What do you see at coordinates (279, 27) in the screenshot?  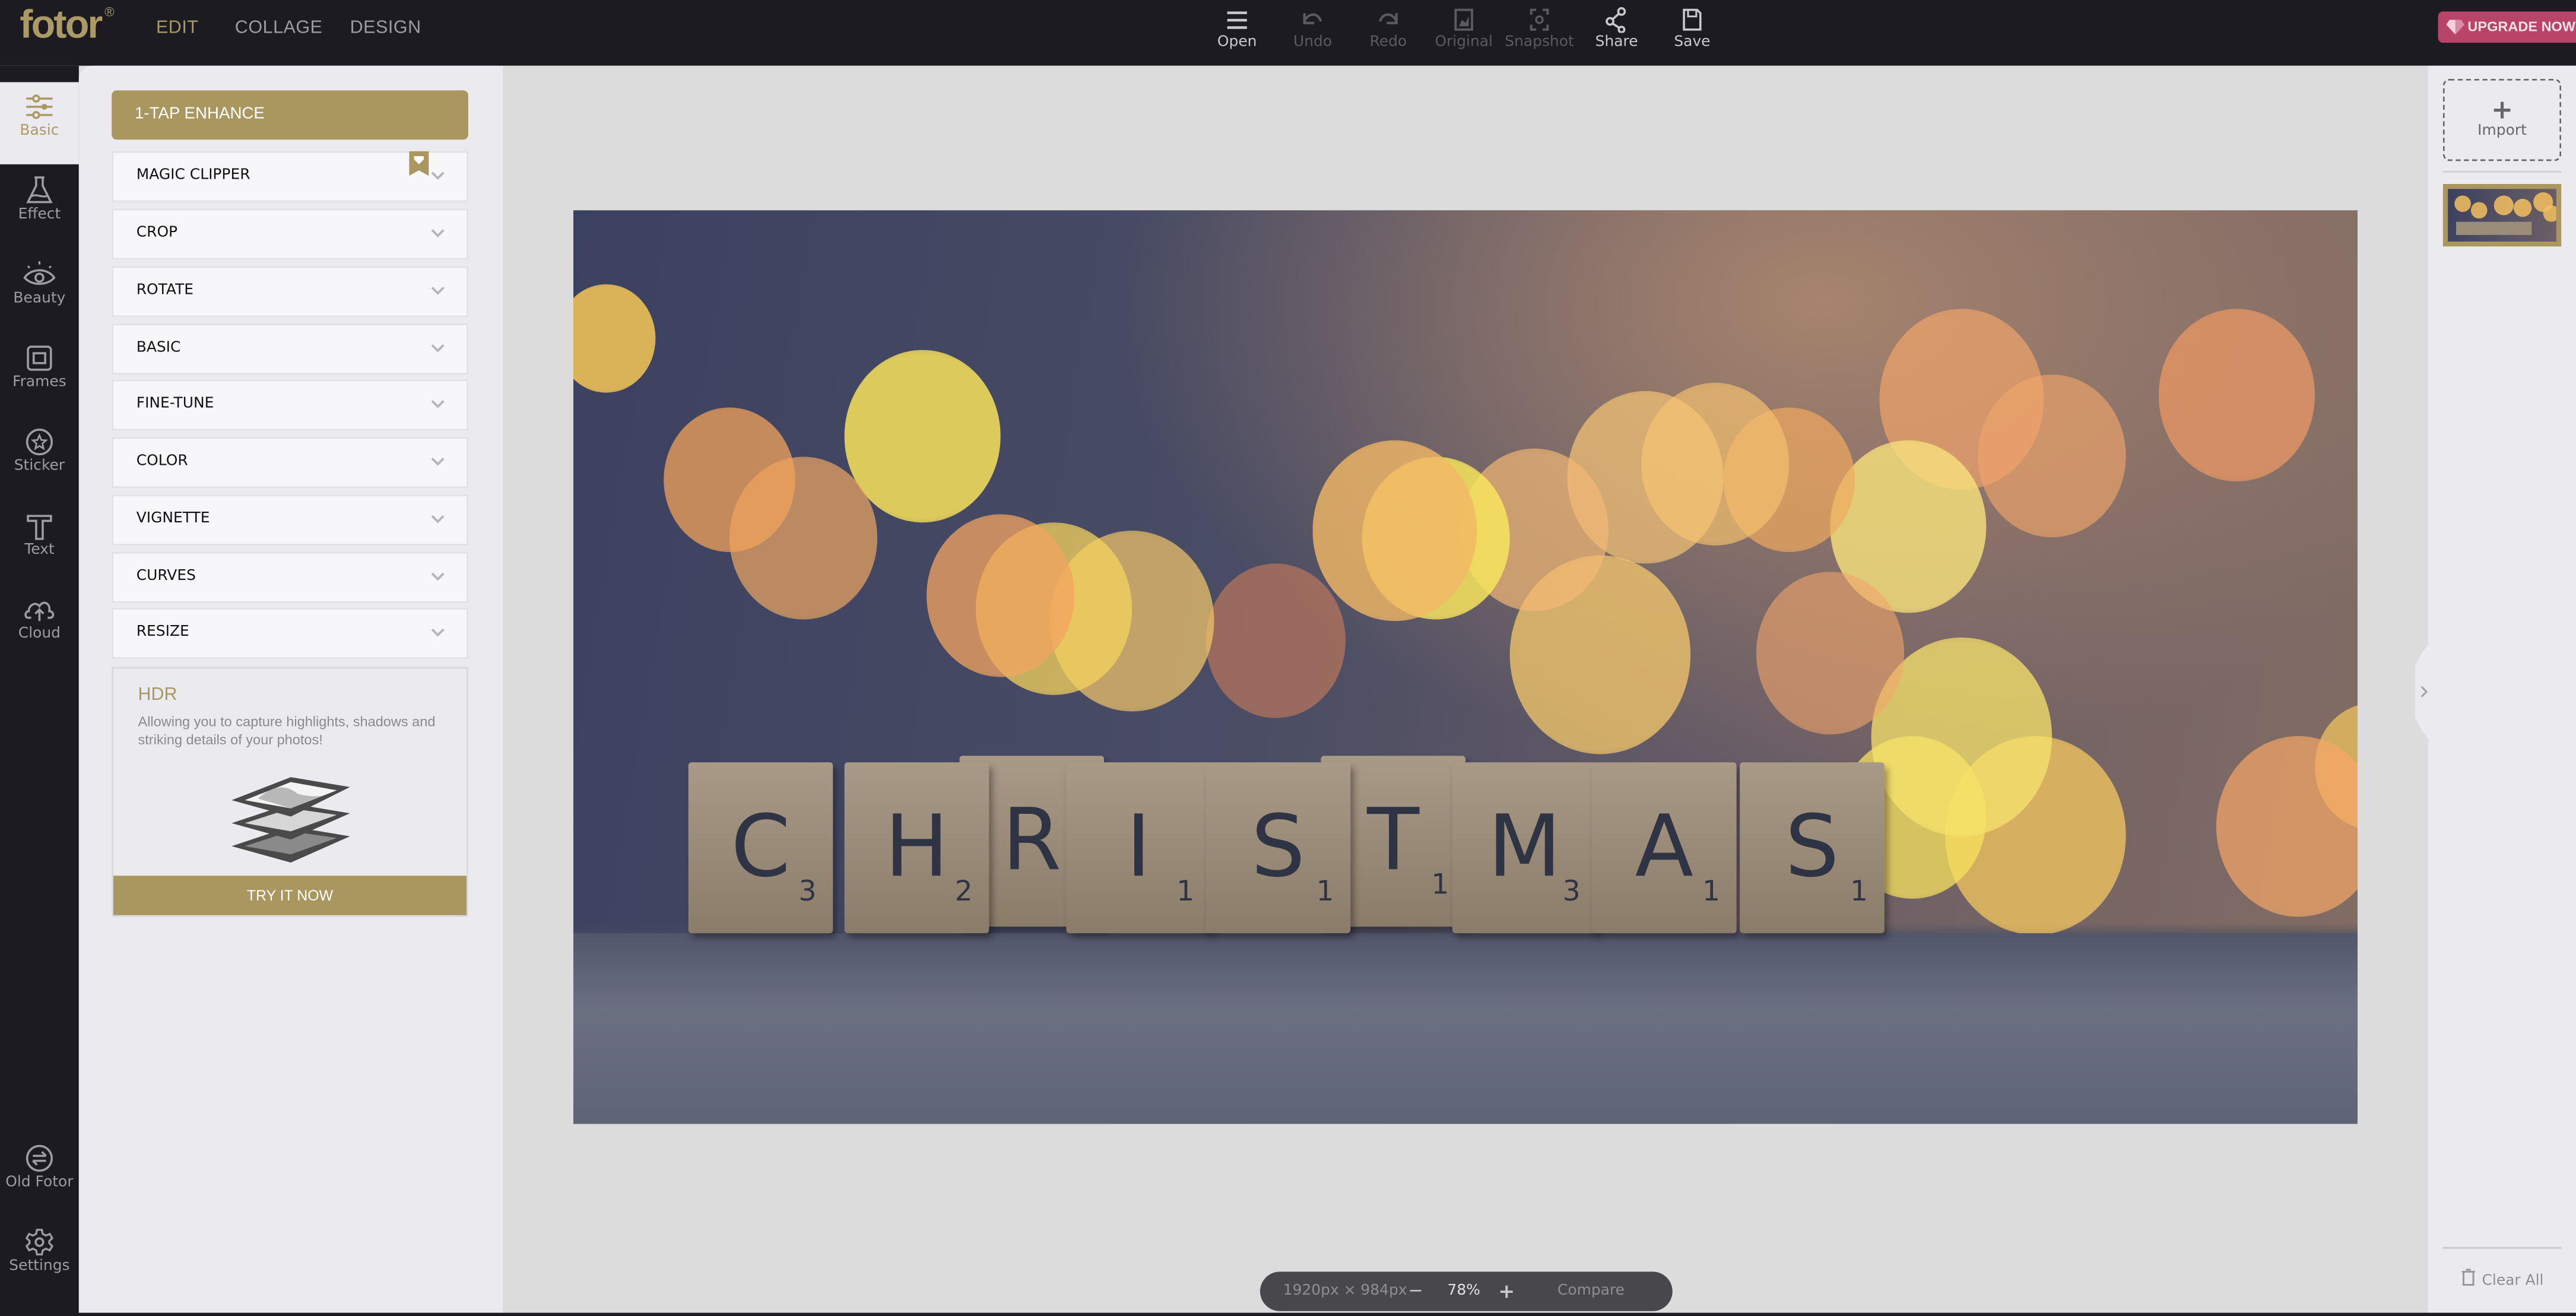 I see `nav-collage: COLLAGE` at bounding box center [279, 27].